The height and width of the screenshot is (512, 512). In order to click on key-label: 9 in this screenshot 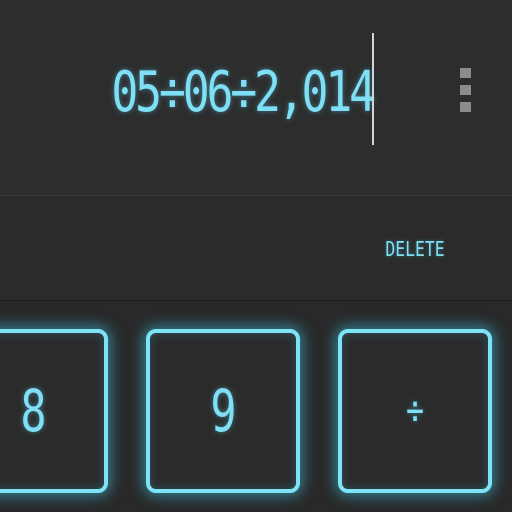, I will do `click(223, 411)`.